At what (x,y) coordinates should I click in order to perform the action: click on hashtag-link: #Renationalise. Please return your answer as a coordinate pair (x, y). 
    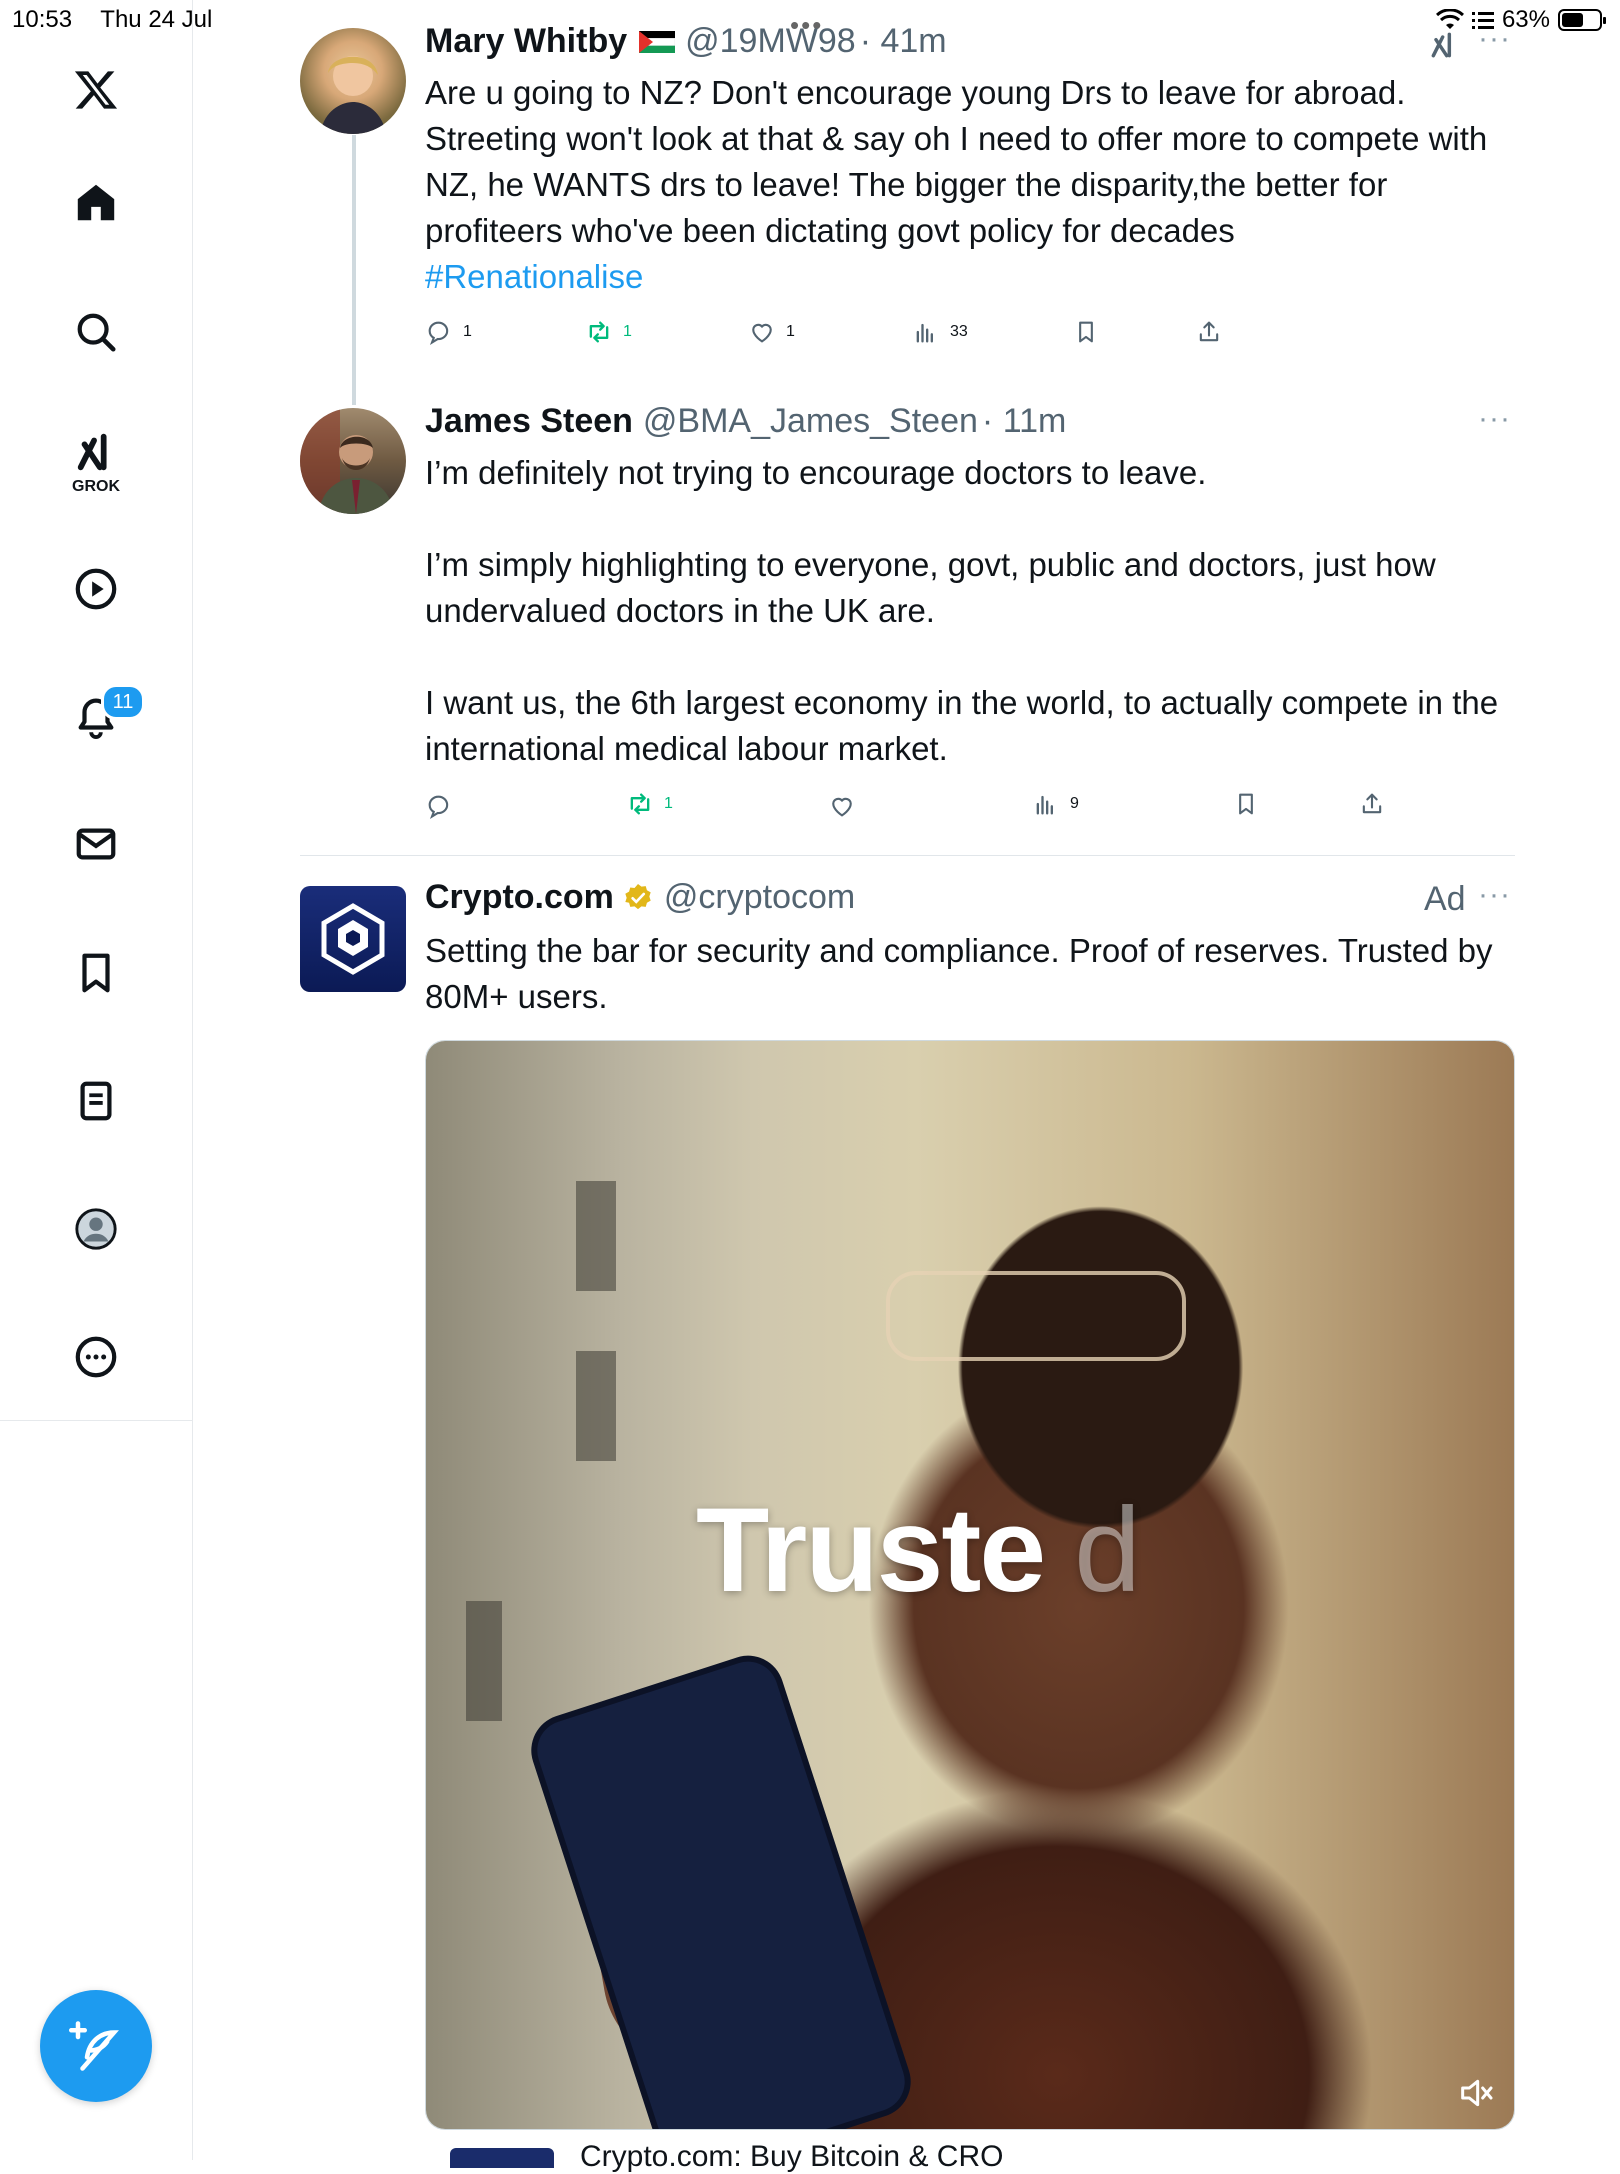
    Looking at the image, I should click on (970, 277).